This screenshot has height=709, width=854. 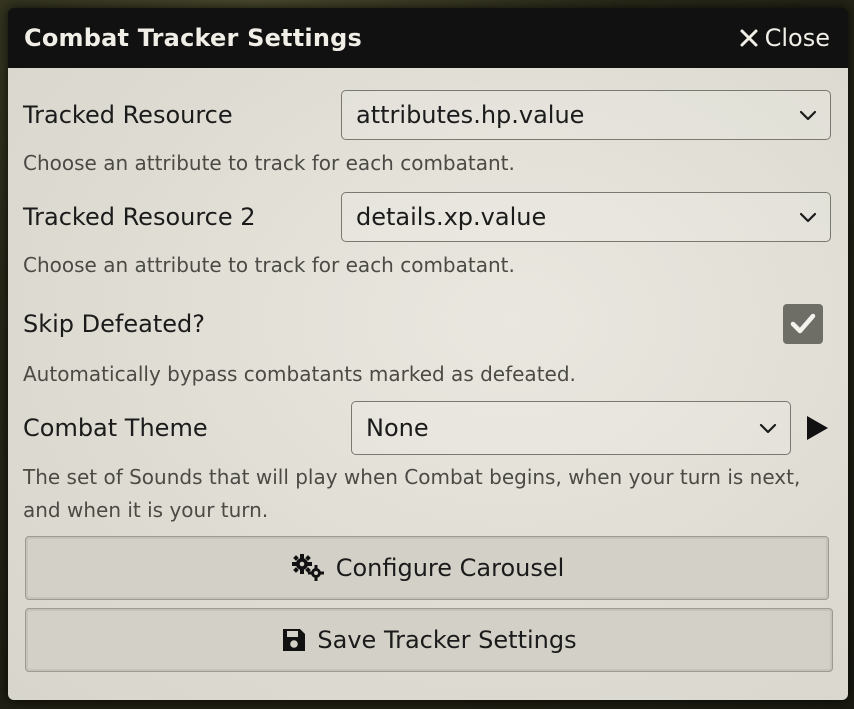 What do you see at coordinates (797, 38) in the screenshot?
I see `close-label: Close` at bounding box center [797, 38].